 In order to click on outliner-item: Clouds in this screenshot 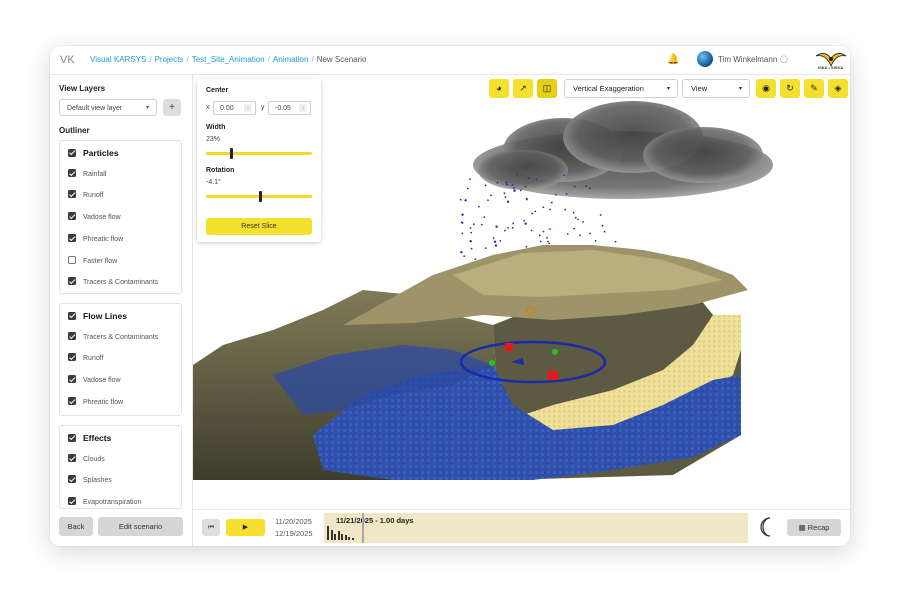, I will do `click(86, 460)`.